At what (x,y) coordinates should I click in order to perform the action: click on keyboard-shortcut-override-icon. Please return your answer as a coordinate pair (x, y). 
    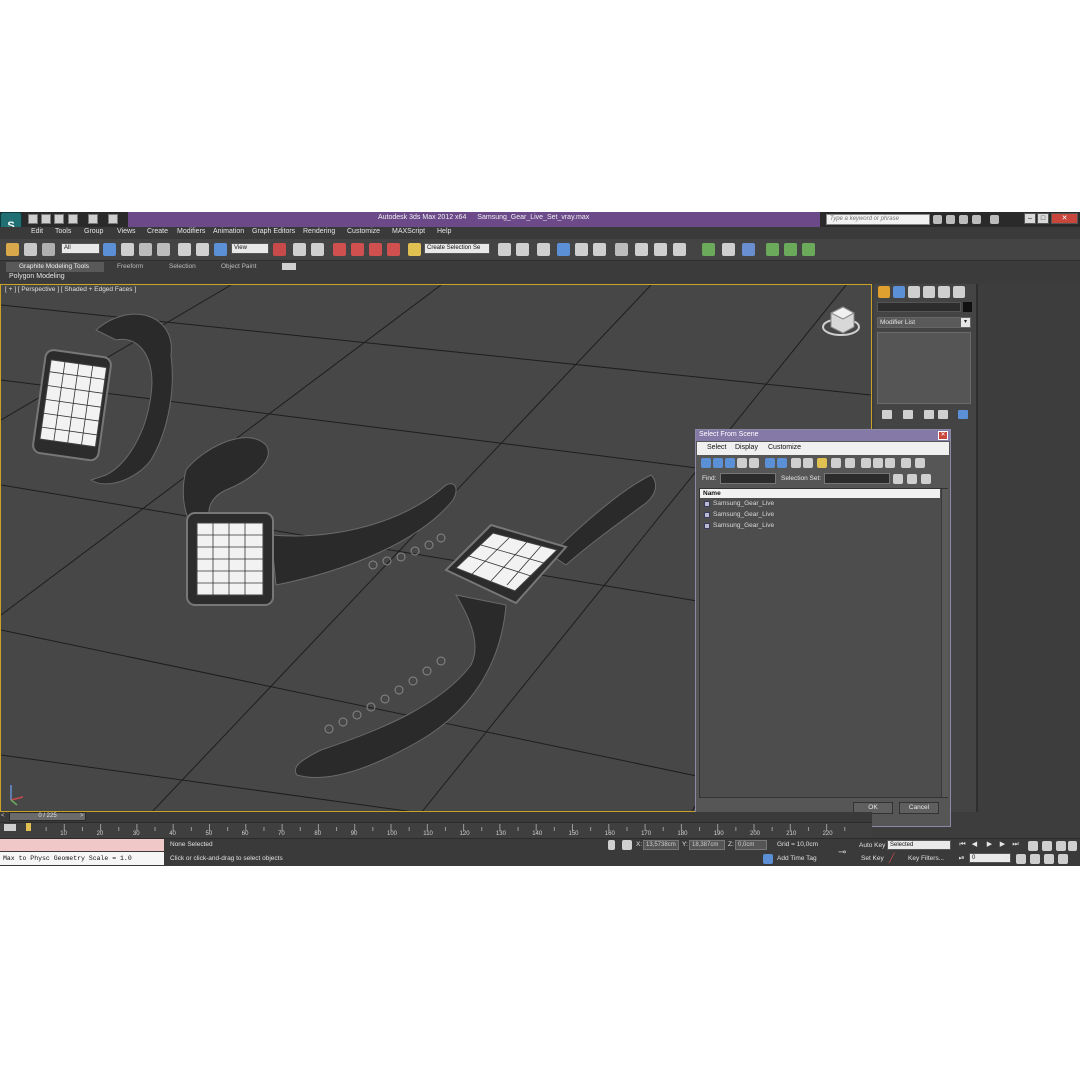
    Looking at the image, I should click on (317, 249).